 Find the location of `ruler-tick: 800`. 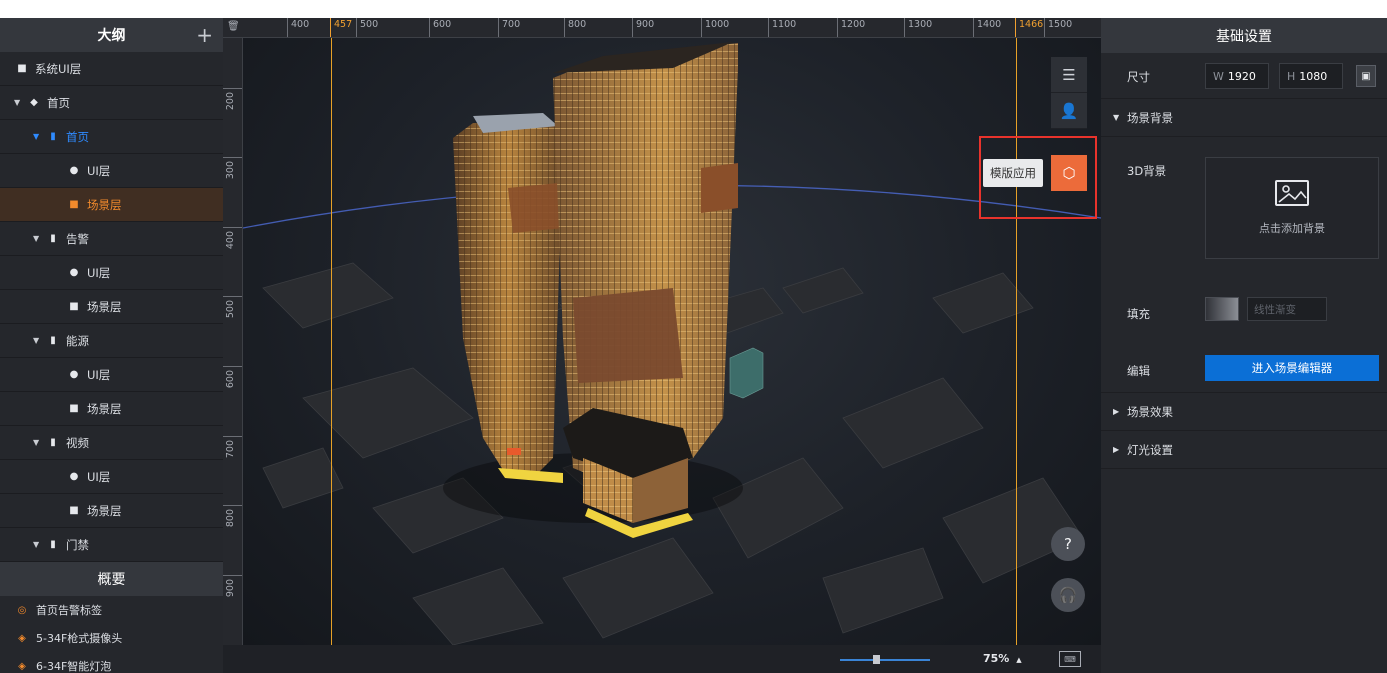

ruler-tick: 800 is located at coordinates (232, 516).